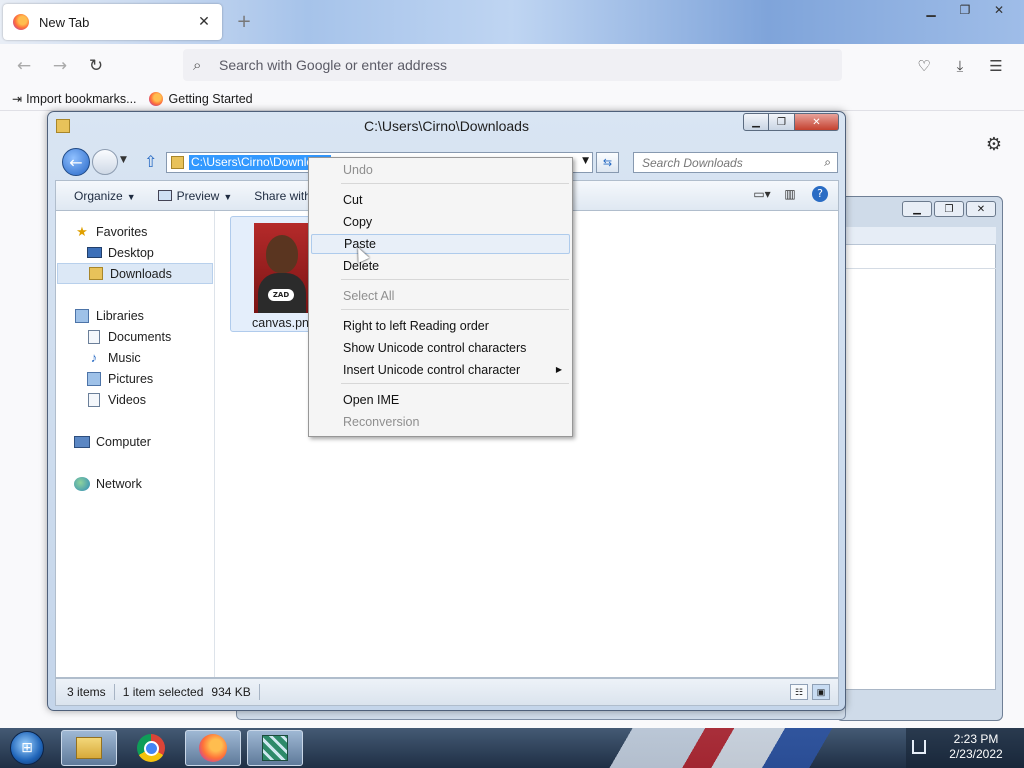  I want to click on menu-item-undo: Undo, so click(440, 170).